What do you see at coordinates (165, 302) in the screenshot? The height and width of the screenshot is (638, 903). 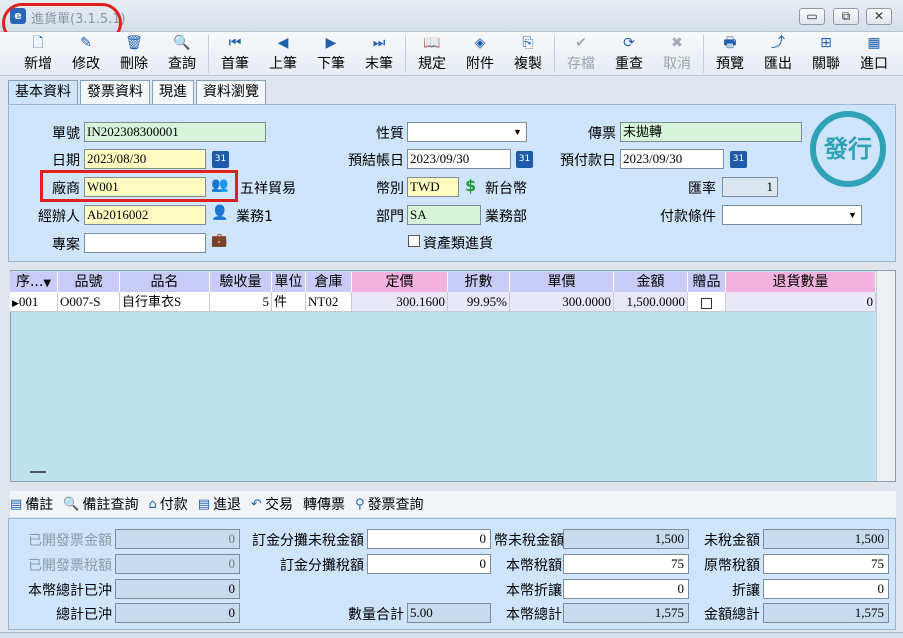 I see `cell-item-name: 自行車衣S` at bounding box center [165, 302].